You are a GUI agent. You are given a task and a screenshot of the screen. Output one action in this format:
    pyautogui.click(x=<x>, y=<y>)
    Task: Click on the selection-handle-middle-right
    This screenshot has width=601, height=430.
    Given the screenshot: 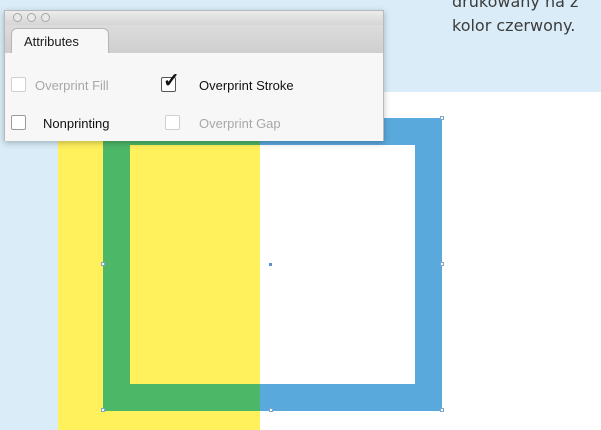 What is the action you would take?
    pyautogui.click(x=442, y=264)
    